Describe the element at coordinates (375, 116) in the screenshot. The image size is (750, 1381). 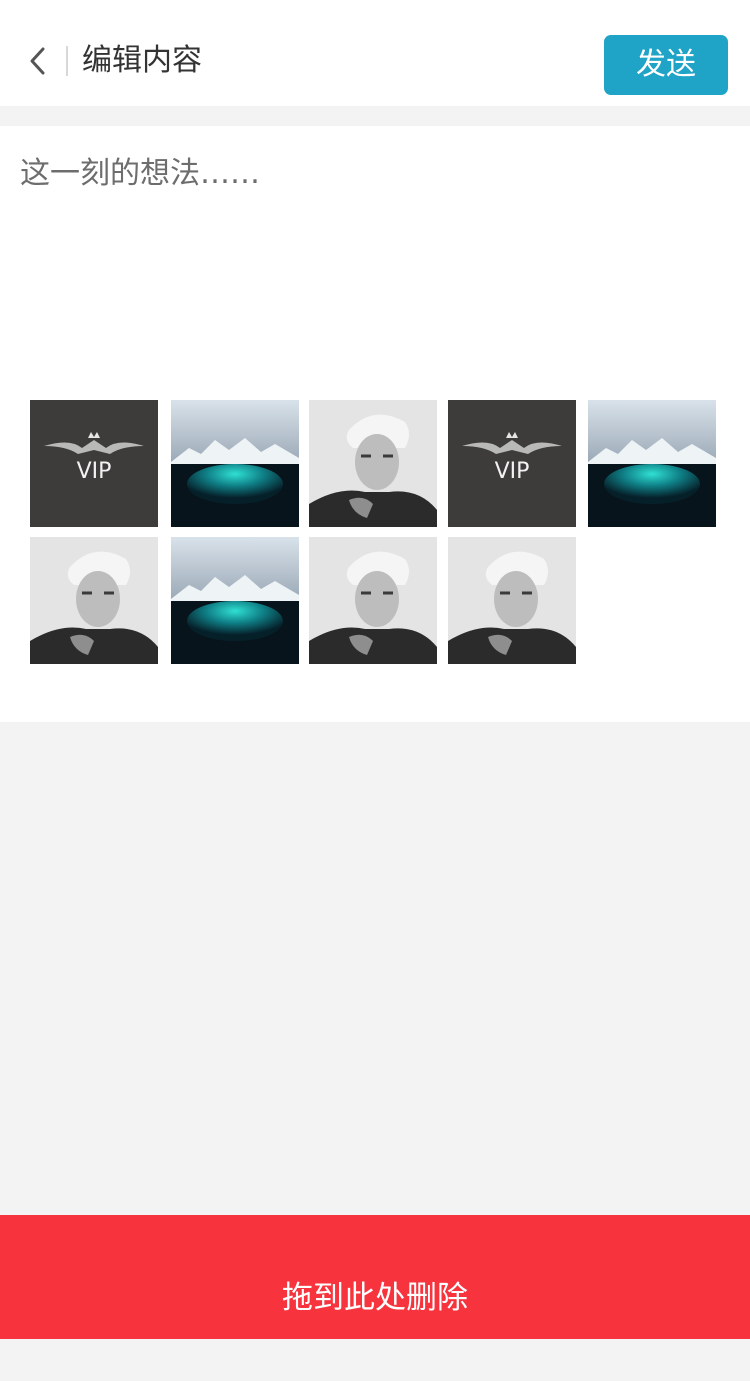
I see `header-gap` at that location.